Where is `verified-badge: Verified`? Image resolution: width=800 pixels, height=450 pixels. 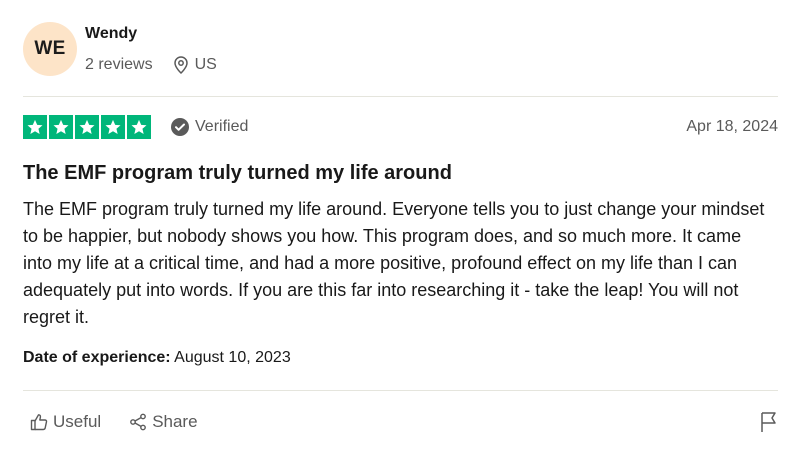 verified-badge: Verified is located at coordinates (209, 127).